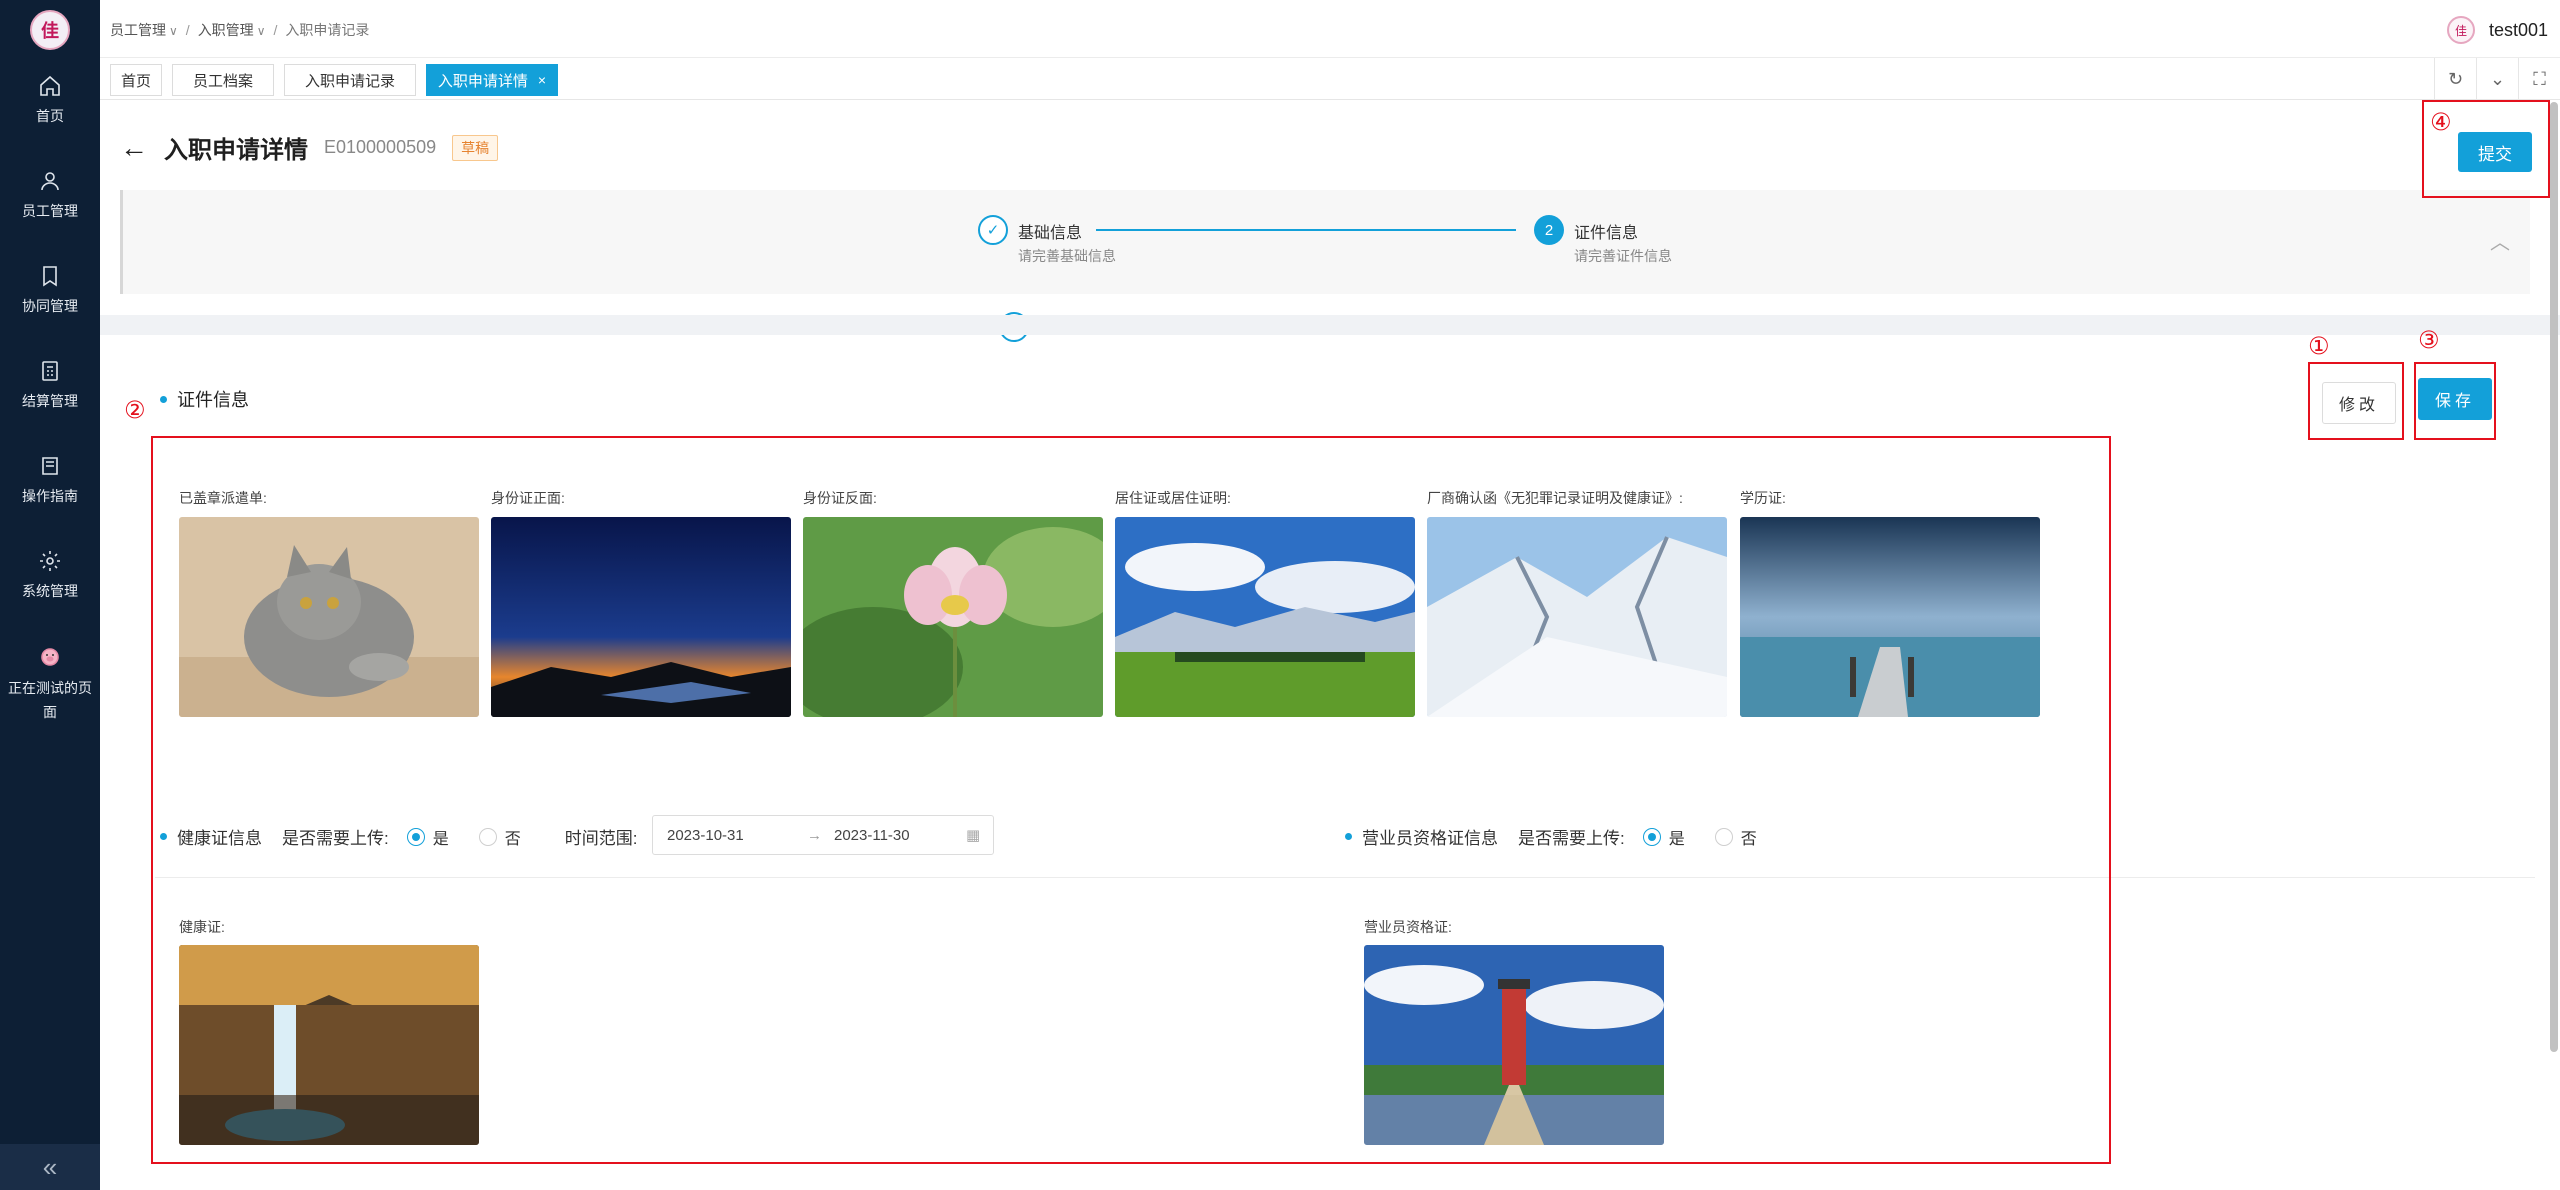 The height and width of the screenshot is (1190, 2560). Describe the element at coordinates (1067, 256) in the screenshot. I see `step-1-desc: 请完善基础信息` at that location.